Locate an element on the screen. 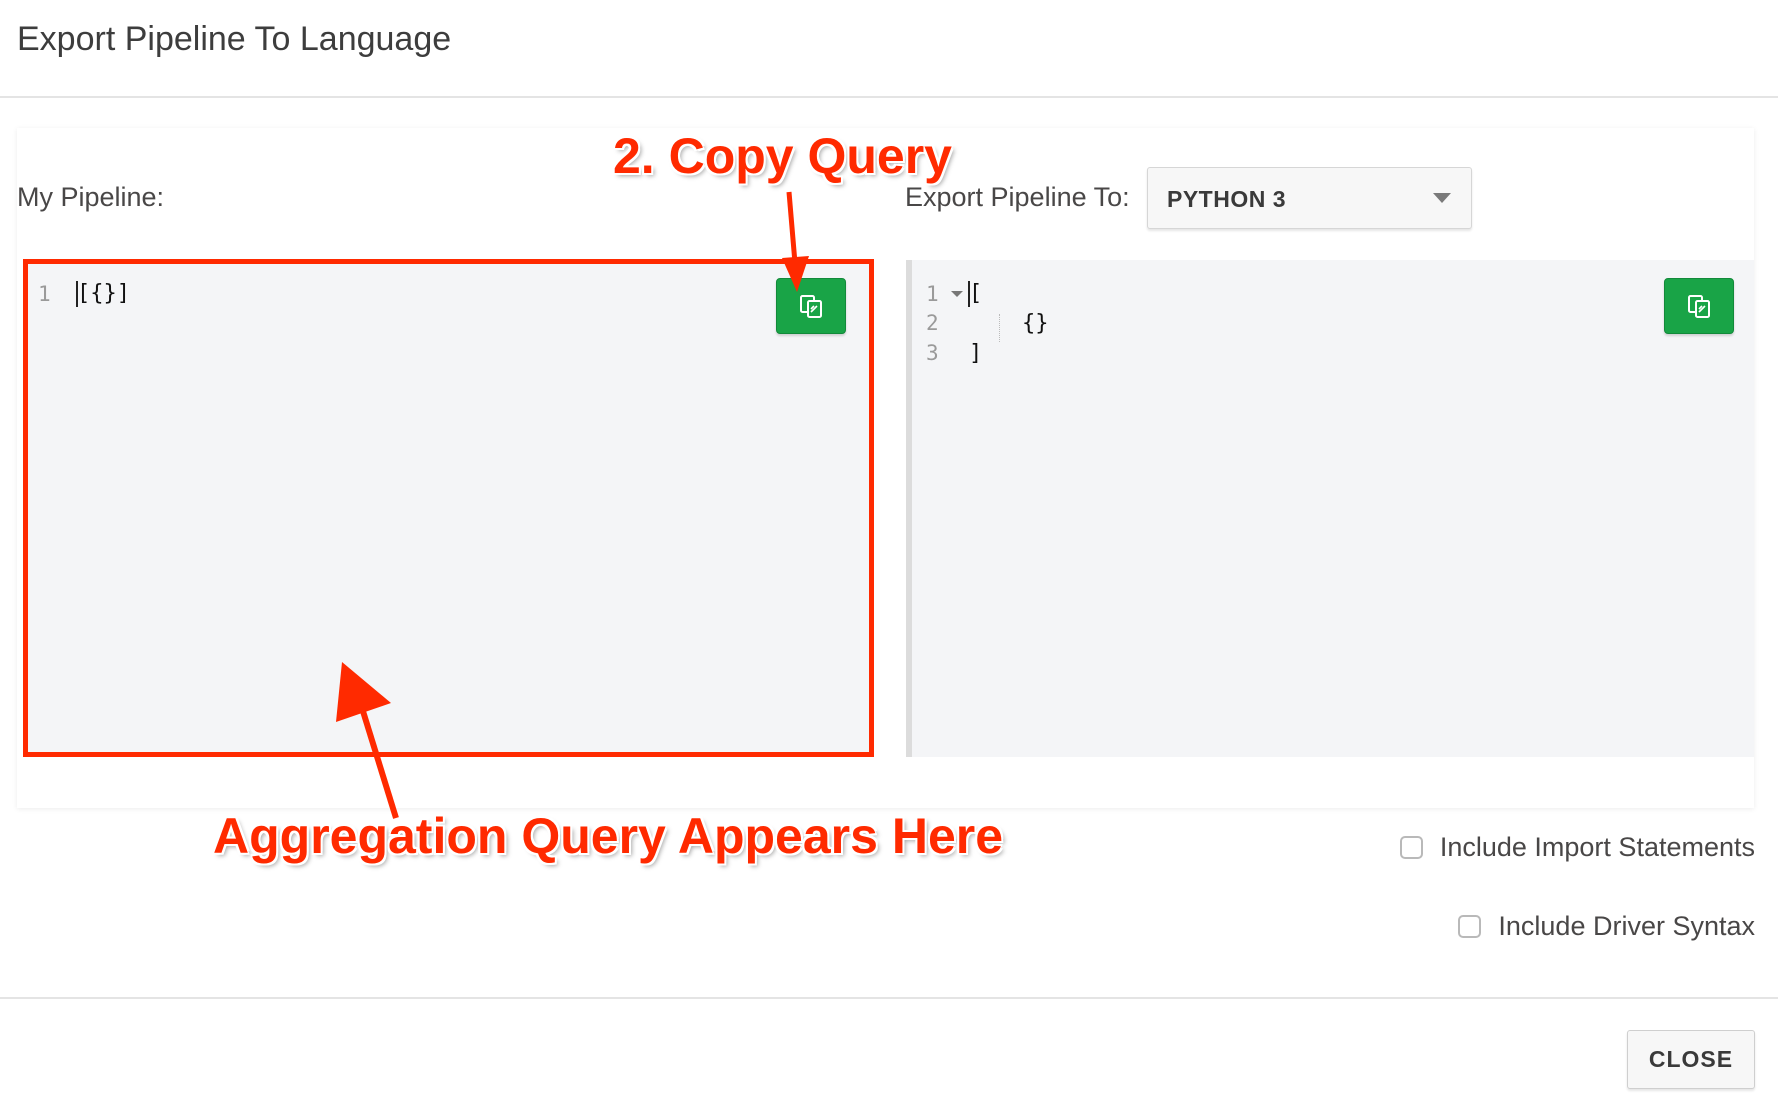  copy-icon is located at coordinates (1699, 306).